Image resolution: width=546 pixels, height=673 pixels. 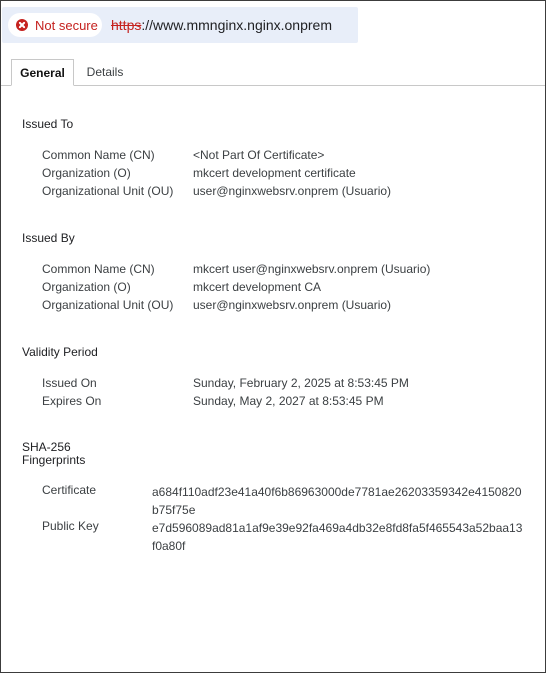 I want to click on field-label: Issued On, so click(x=69, y=383).